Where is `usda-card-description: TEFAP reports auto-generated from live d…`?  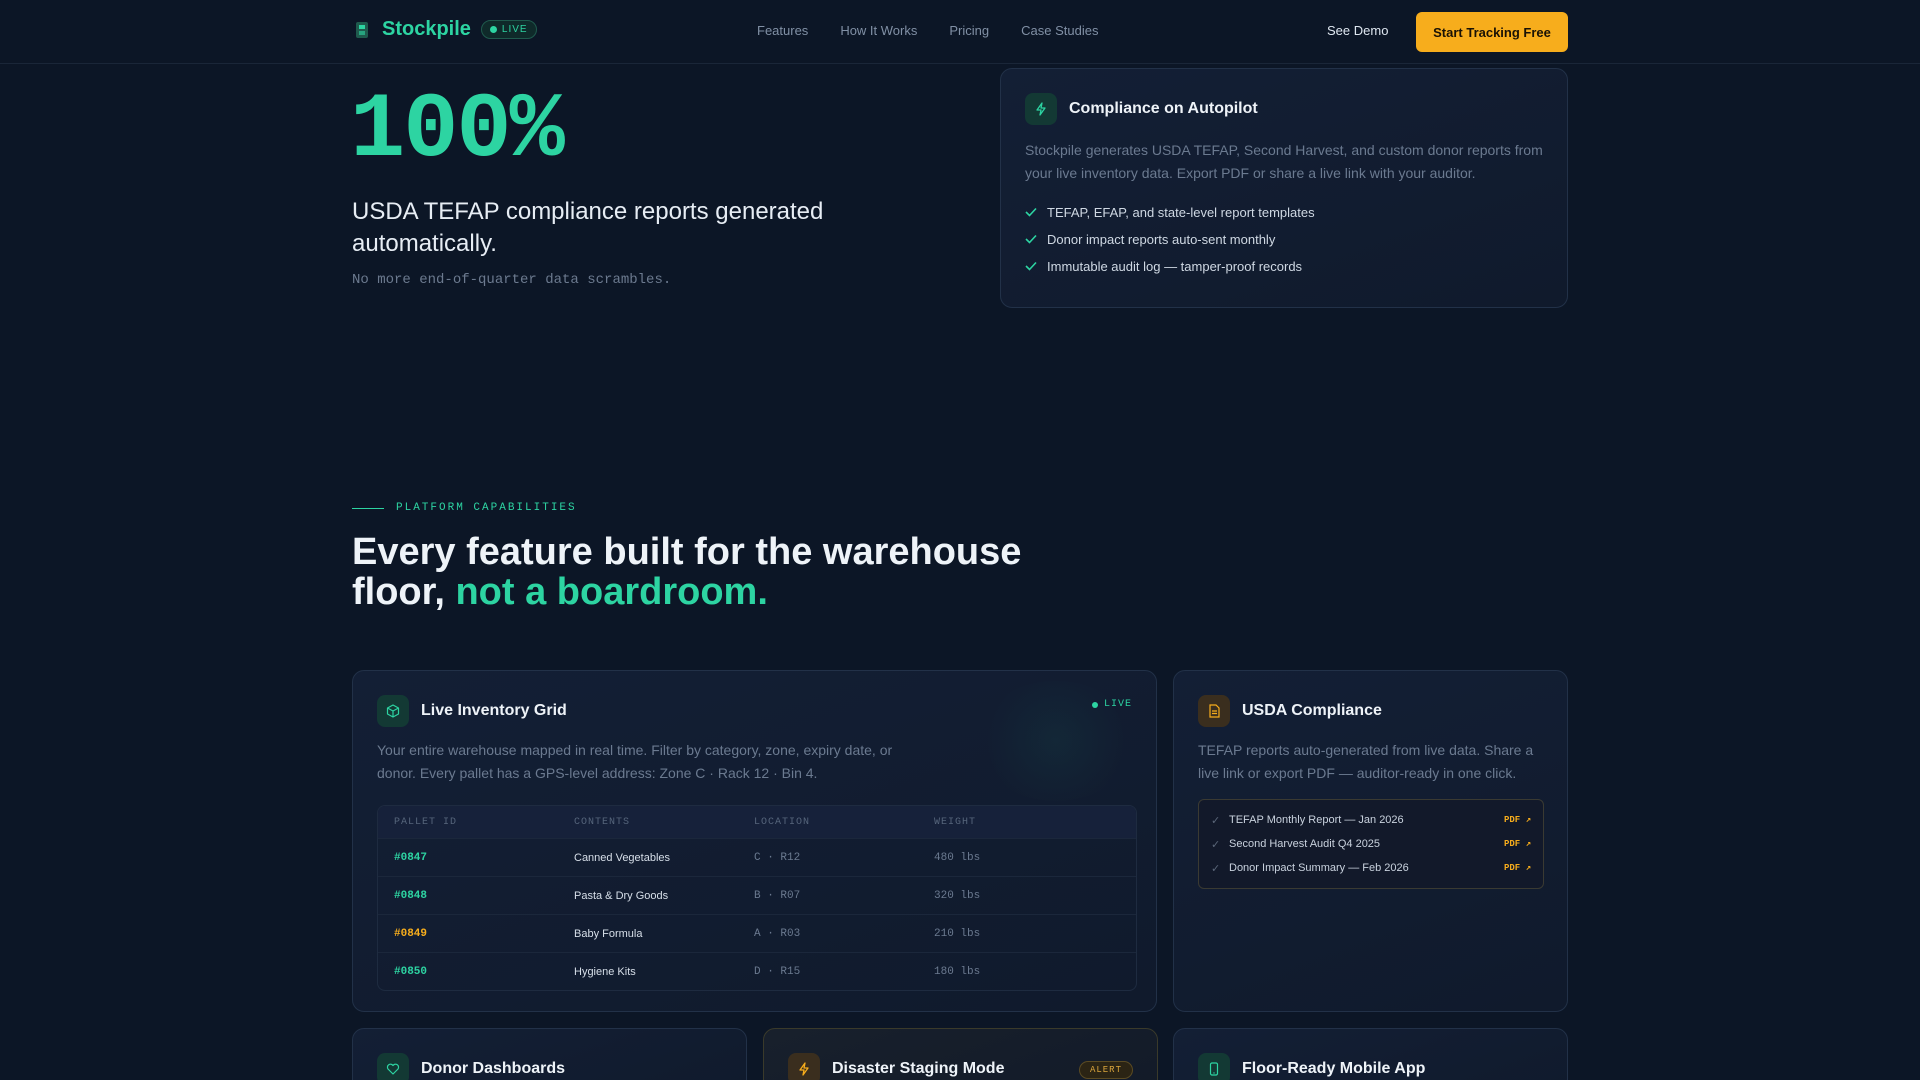 usda-card-description: TEFAP reports auto-generated from live d… is located at coordinates (1366, 761).